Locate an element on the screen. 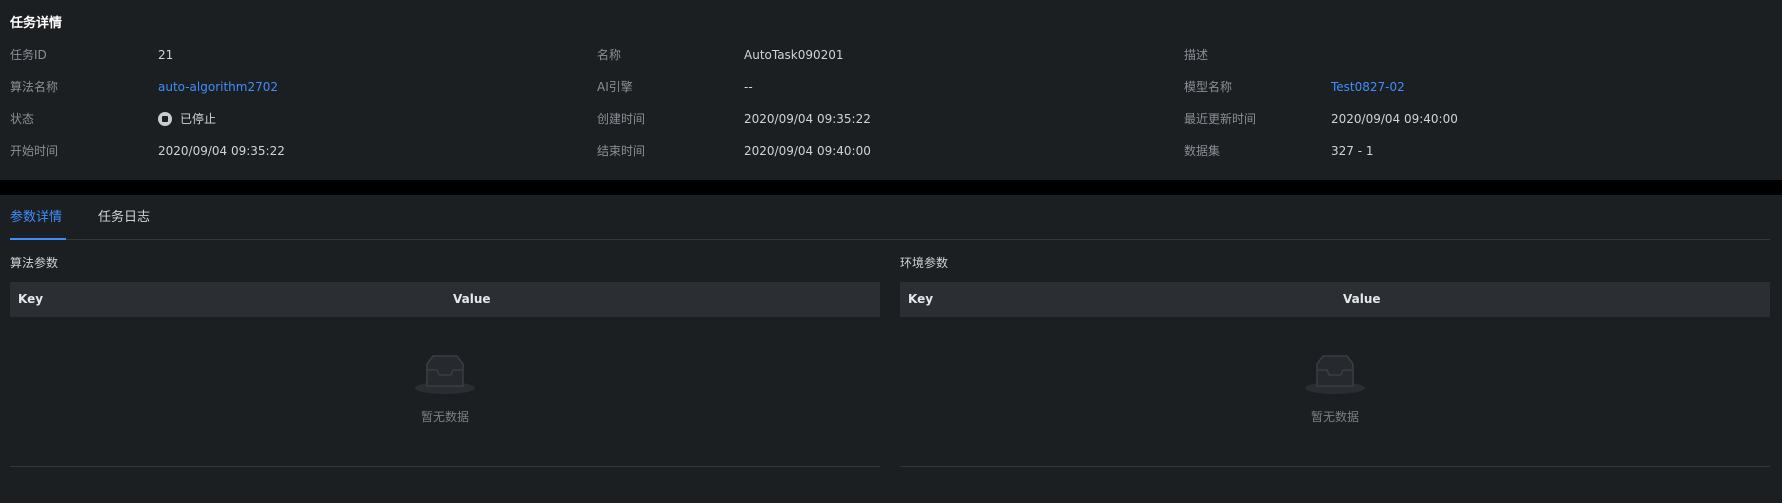 The height and width of the screenshot is (503, 1782). end-time-value: 2020/09/04 09:40:00 is located at coordinates (807, 151).